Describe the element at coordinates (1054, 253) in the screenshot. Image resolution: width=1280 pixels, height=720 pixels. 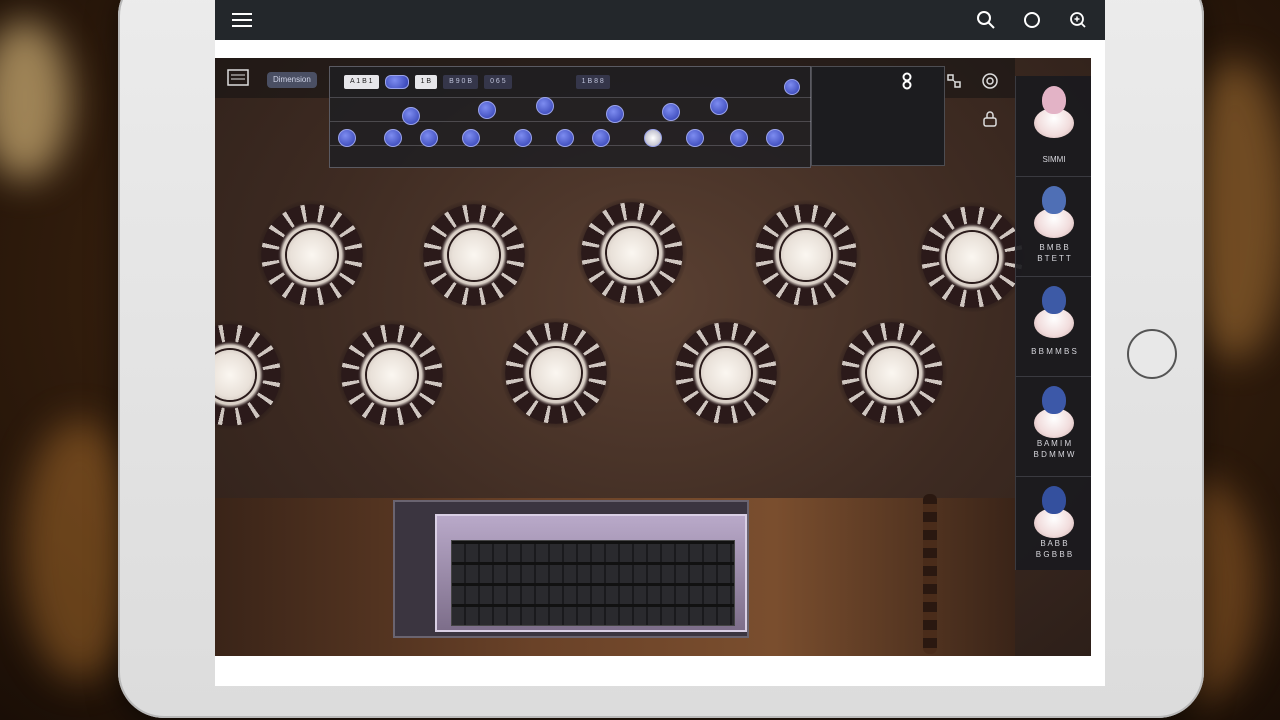
I see `guest-label: B M B B B T E T T` at that location.